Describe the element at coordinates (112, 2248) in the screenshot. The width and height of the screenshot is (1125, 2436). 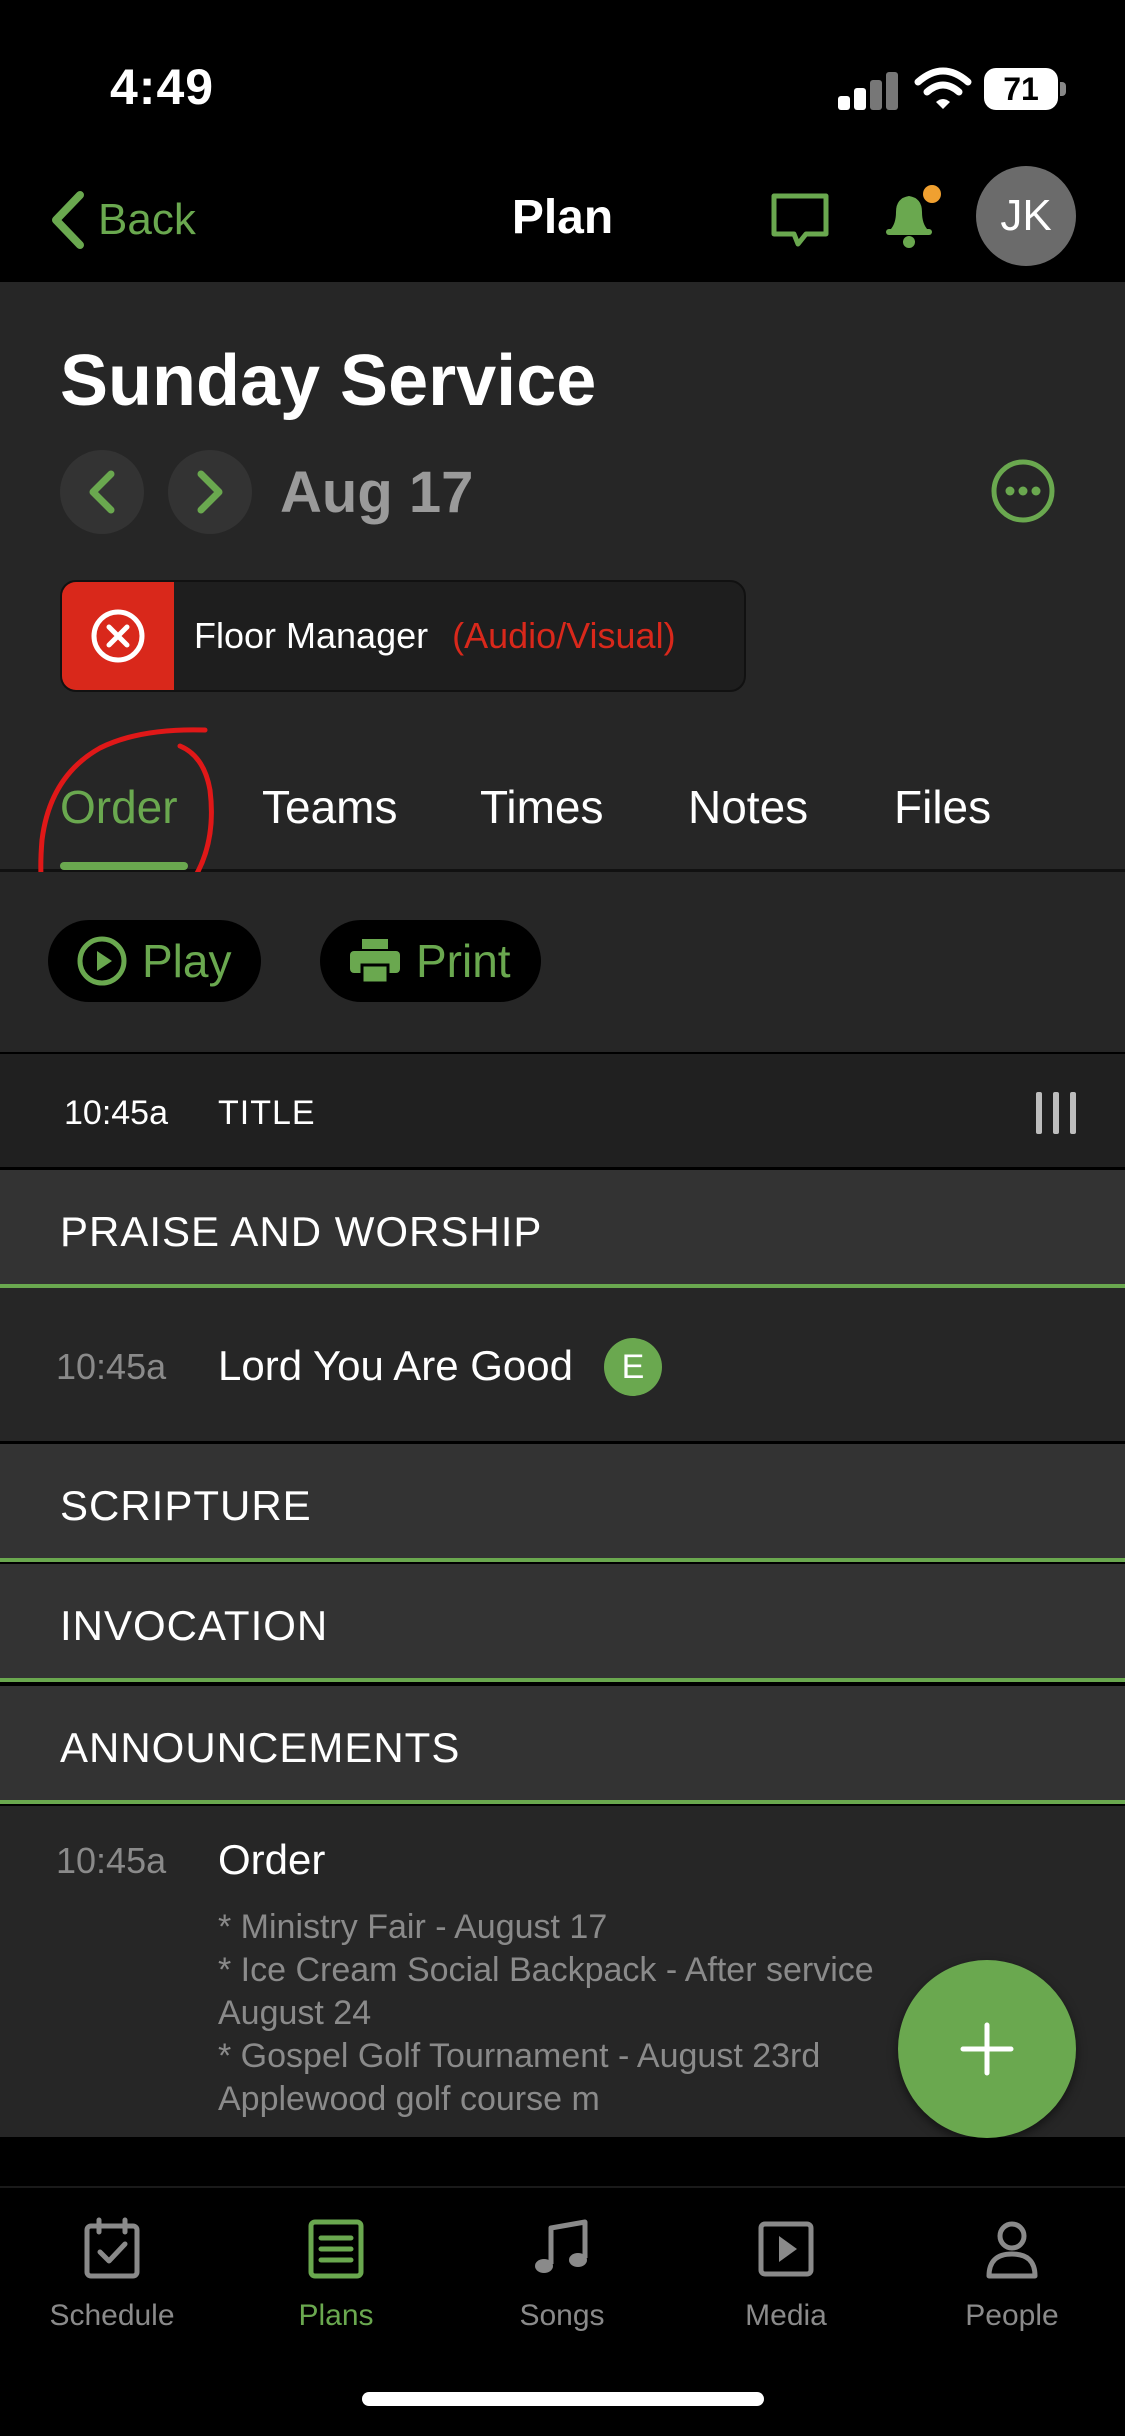
I see `calendar-check-icon` at that location.